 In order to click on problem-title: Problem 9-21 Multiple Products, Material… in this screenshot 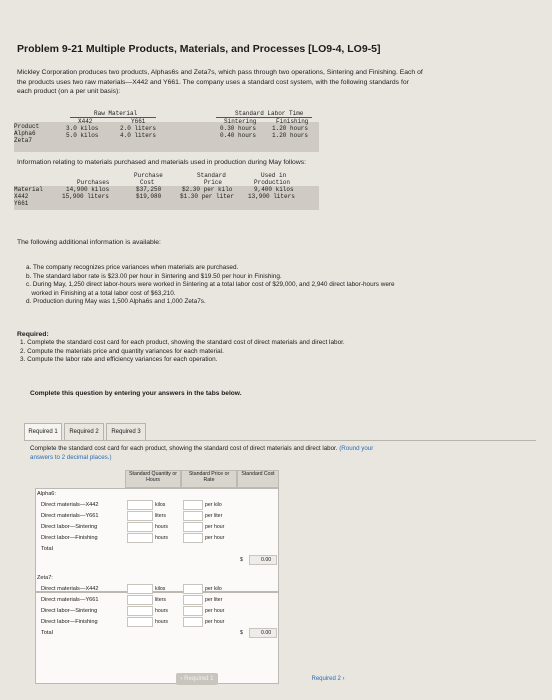, I will do `click(199, 49)`.